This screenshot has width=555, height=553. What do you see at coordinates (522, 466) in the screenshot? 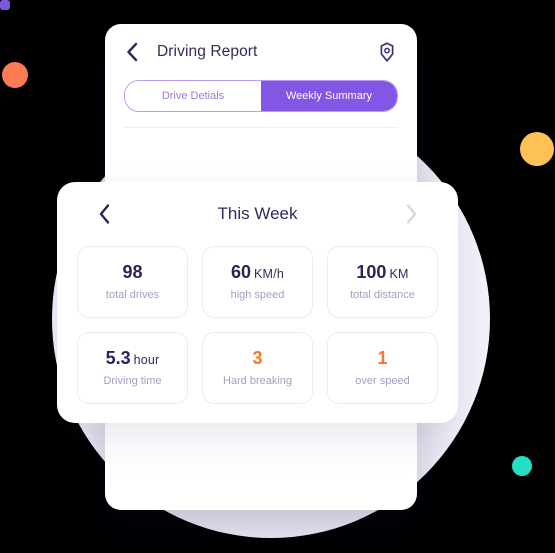
I see `decorative-circle-teal` at bounding box center [522, 466].